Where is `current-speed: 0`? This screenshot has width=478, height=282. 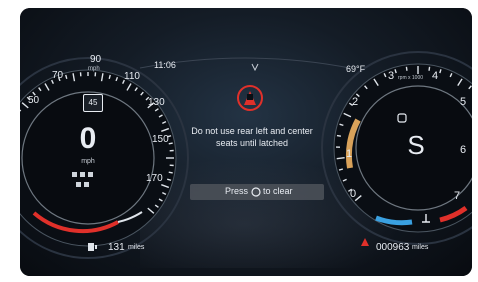
current-speed: 0 is located at coordinates (88, 138).